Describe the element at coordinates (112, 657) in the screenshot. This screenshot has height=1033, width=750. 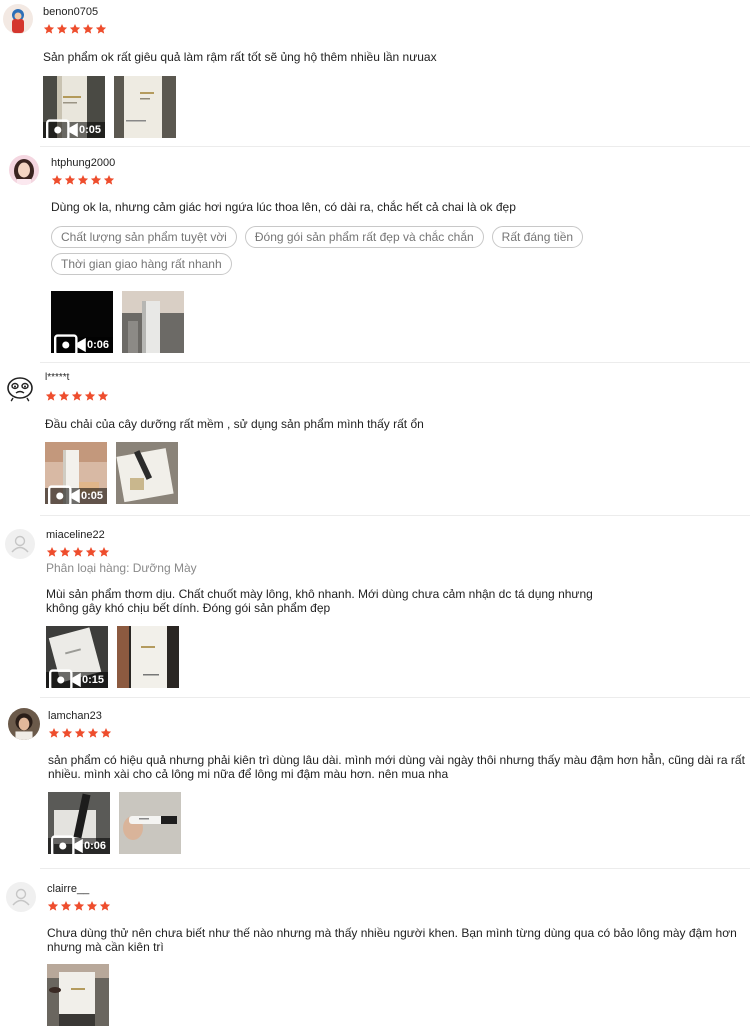
I see `review-media: 0:15` at that location.